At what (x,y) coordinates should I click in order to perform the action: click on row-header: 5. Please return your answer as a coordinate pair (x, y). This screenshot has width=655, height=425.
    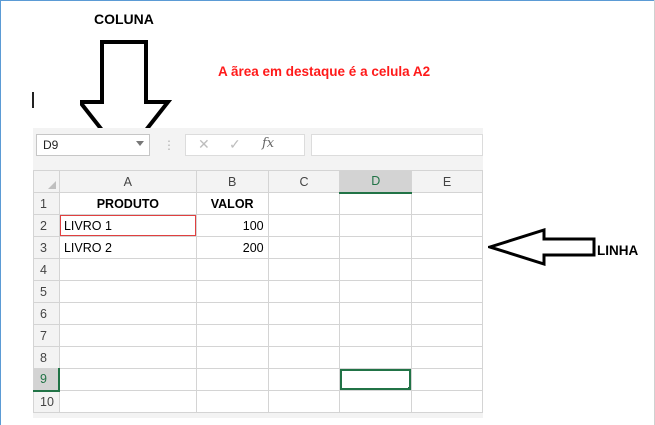
    Looking at the image, I should click on (46, 291).